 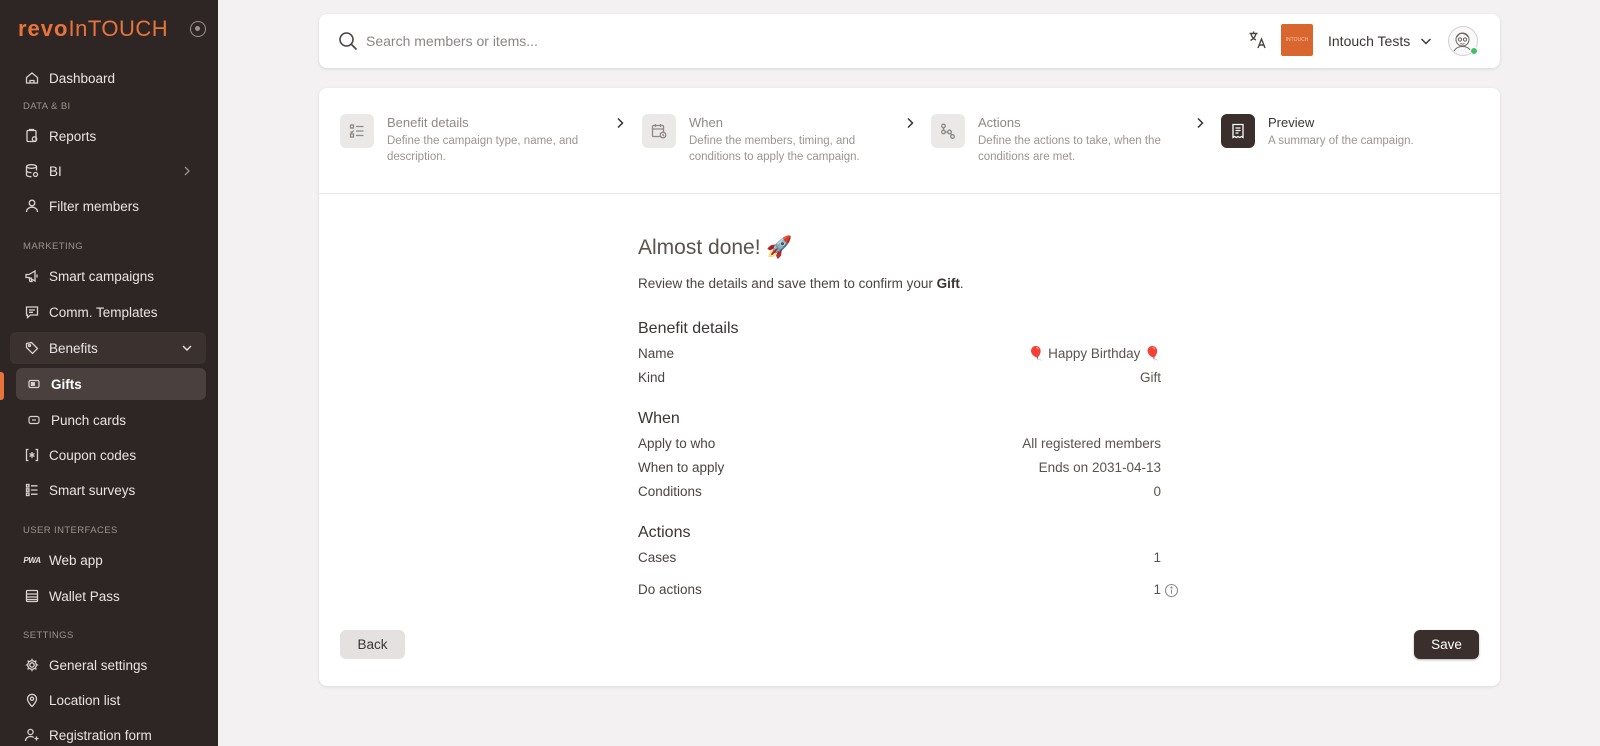 What do you see at coordinates (899, 380) in the screenshot?
I see `summary-row-kind: Kind Gift` at bounding box center [899, 380].